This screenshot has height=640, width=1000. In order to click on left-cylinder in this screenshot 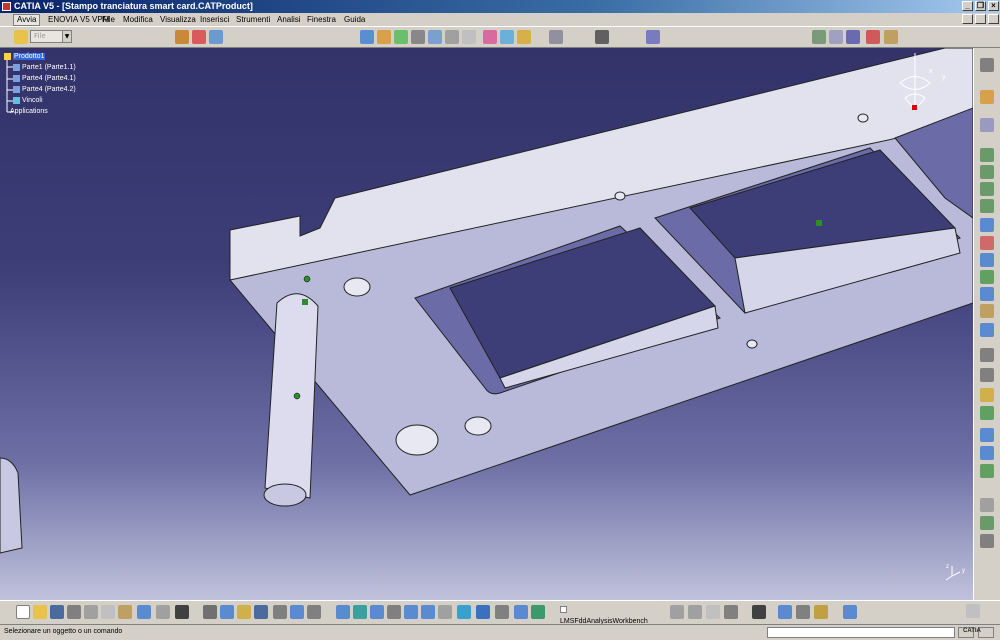, I will do `click(11, 505)`.